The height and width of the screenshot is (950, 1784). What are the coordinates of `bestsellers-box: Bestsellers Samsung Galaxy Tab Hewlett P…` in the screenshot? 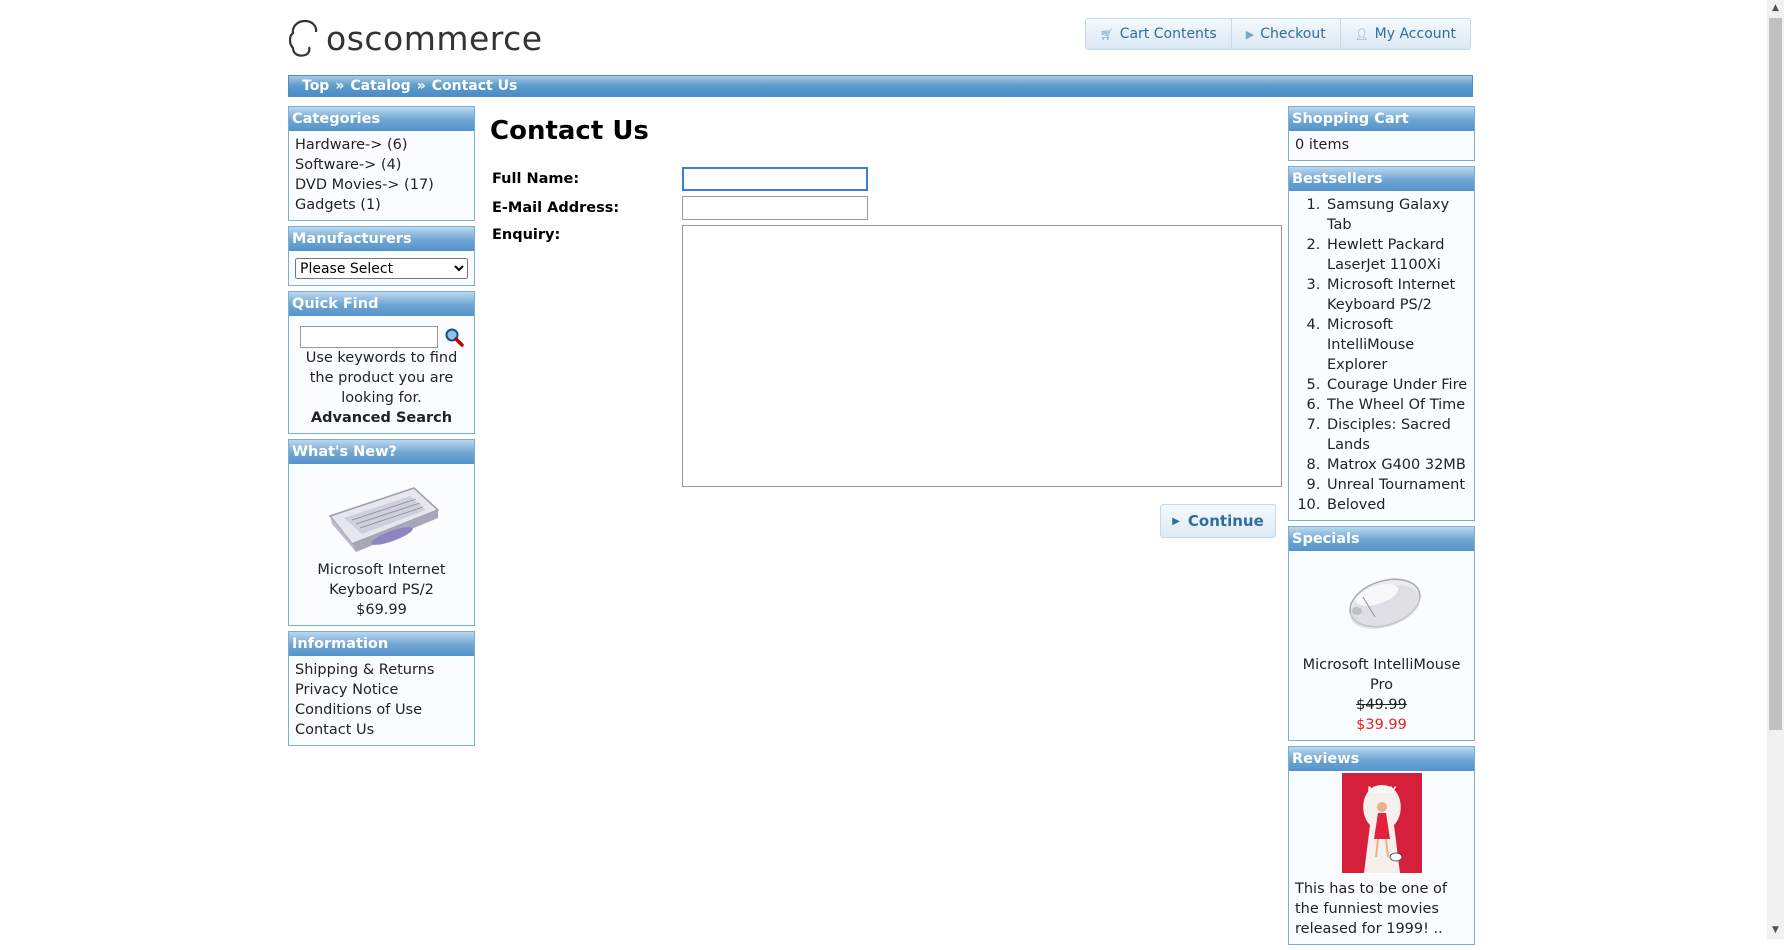 It's located at (1381, 343).